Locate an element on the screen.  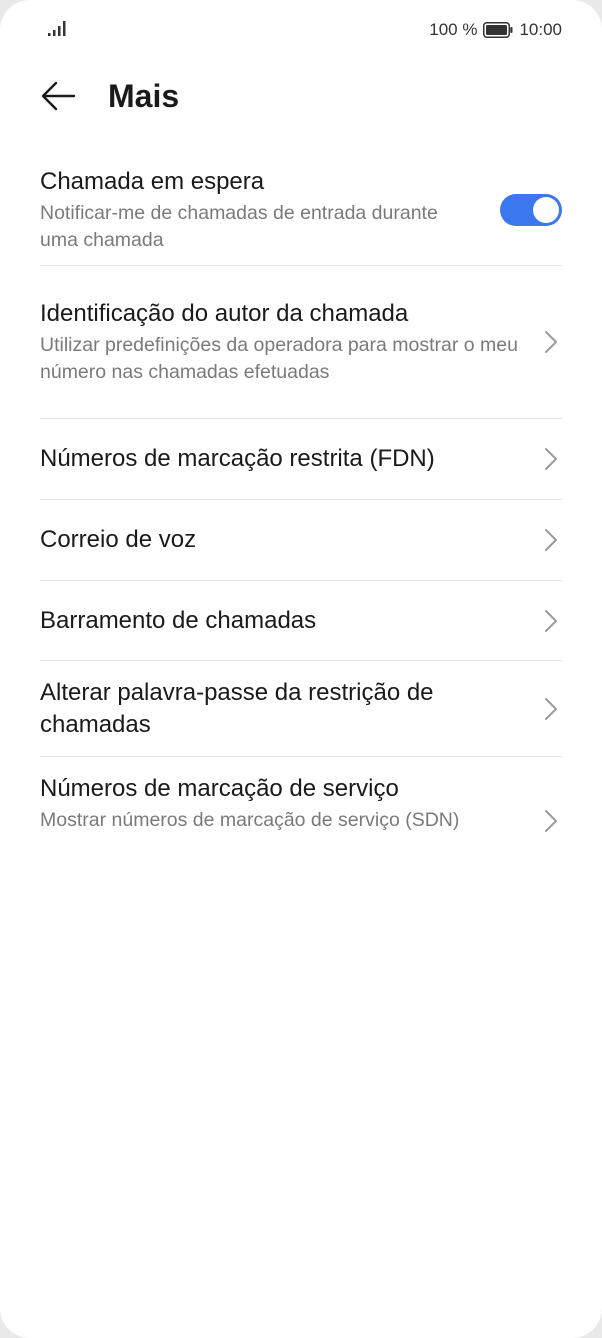
call-waiting-title: Chamada em espera is located at coordinates (152, 181).